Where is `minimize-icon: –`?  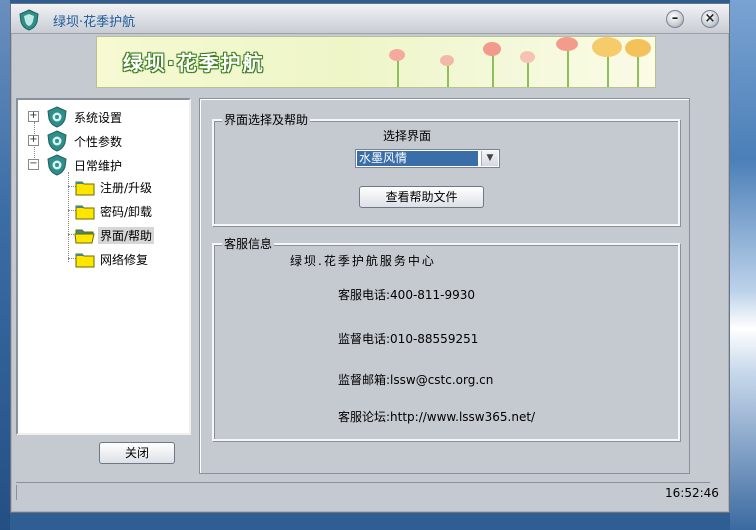
minimize-icon: – is located at coordinates (675, 18).